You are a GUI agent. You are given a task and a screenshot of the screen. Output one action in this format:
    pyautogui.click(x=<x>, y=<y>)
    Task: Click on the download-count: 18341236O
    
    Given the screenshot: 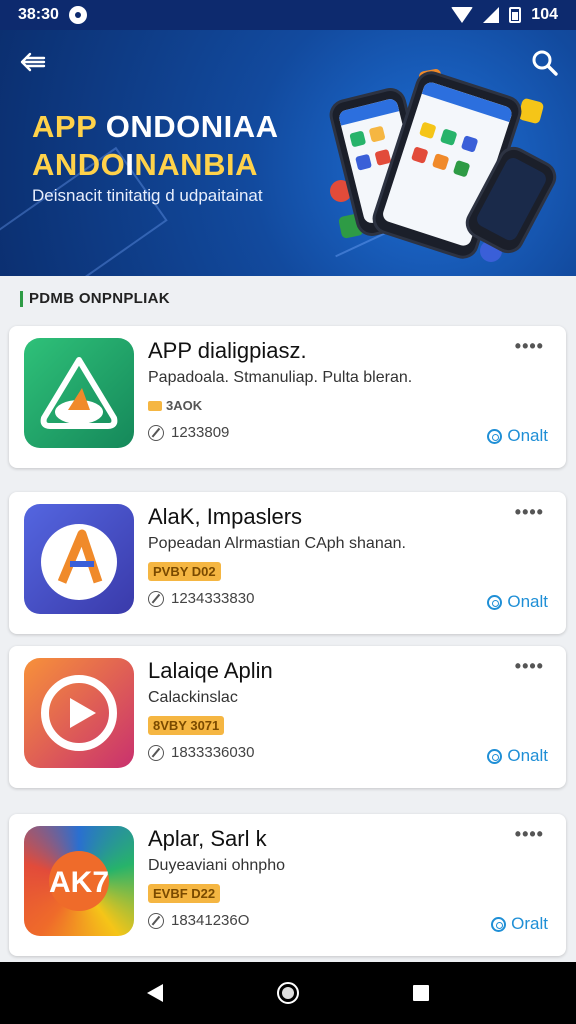 What is the action you would take?
    pyautogui.click(x=198, y=920)
    